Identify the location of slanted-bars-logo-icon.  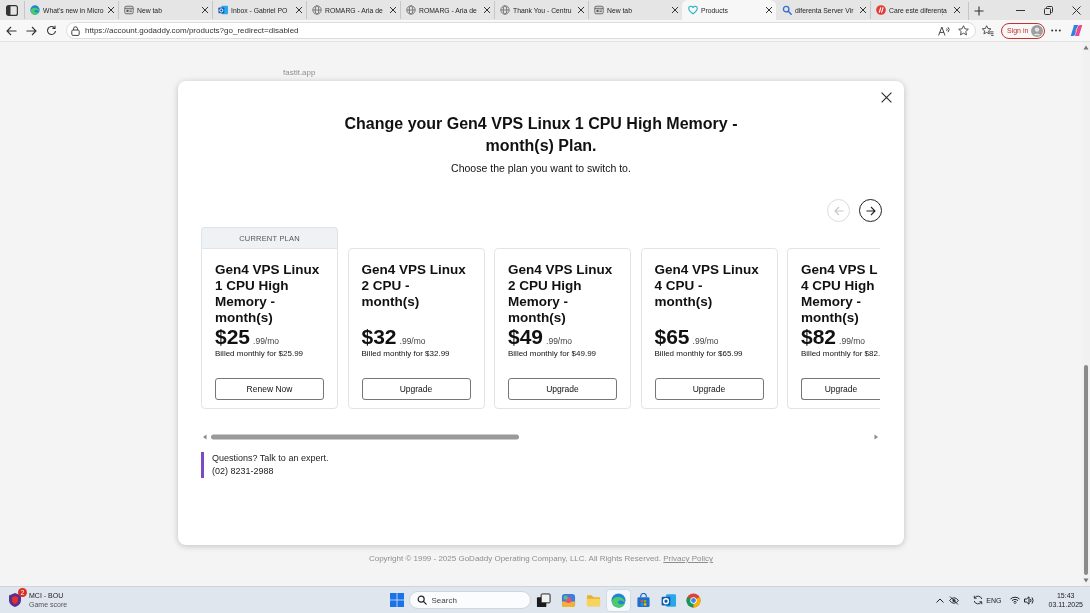
(1076, 30).